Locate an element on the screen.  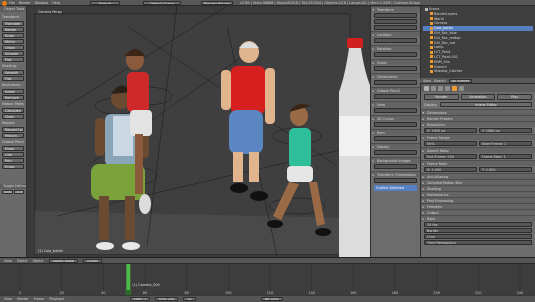
local-button: Local is located at coordinates (18, 192).